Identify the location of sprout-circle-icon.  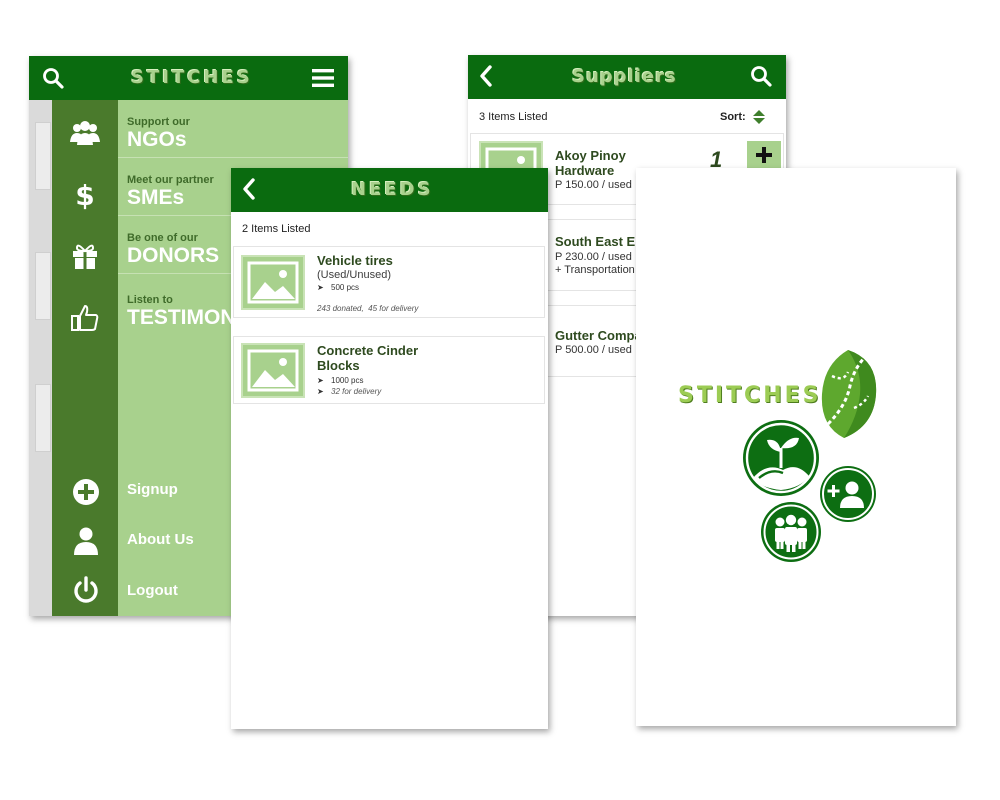
(781, 458).